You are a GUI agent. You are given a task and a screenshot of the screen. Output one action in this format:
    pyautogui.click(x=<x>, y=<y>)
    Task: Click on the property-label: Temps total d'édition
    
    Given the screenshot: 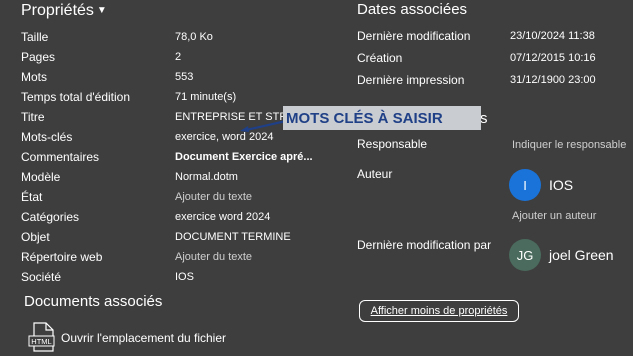 What is the action you would take?
    pyautogui.click(x=76, y=97)
    